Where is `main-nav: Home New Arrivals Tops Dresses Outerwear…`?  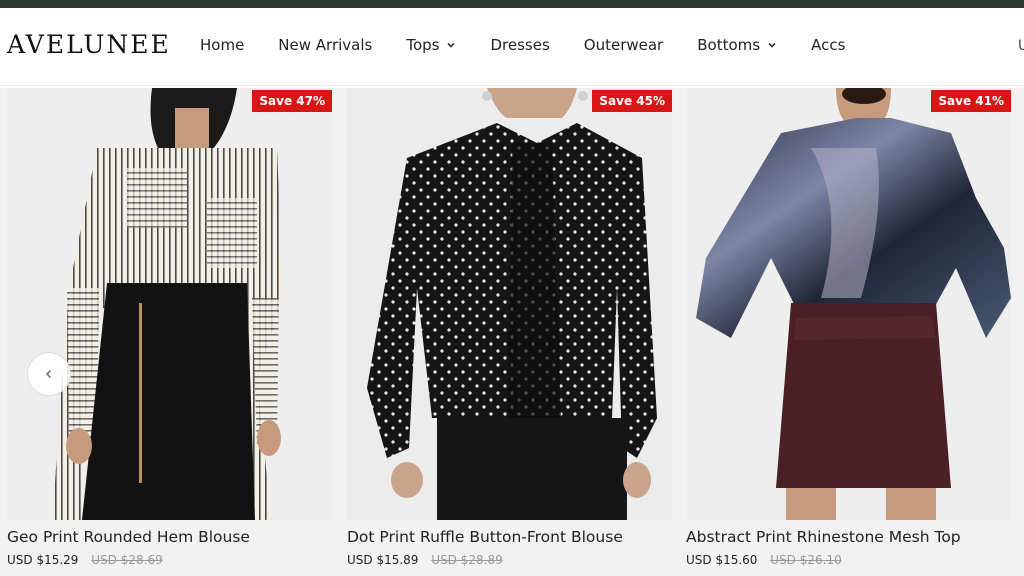
main-nav: Home New Arrivals Tops Dresses Outerwear… is located at coordinates (539, 45).